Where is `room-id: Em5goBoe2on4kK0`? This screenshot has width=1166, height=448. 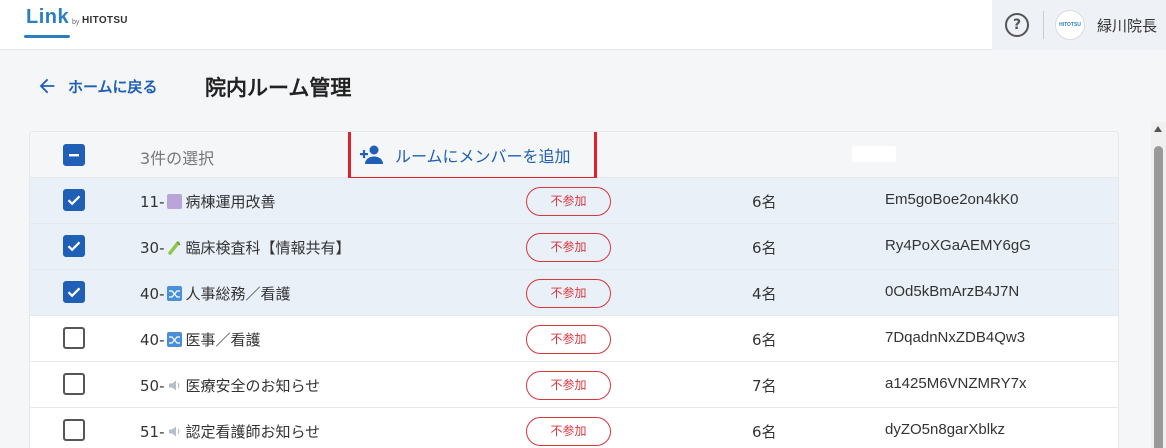 room-id: Em5goBoe2on4kK0 is located at coordinates (952, 199).